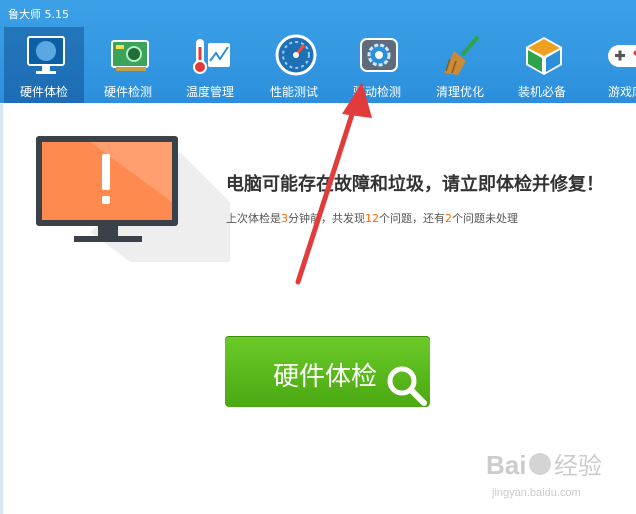  What do you see at coordinates (284, 218) in the screenshot?
I see `minutes-count: 3` at bounding box center [284, 218].